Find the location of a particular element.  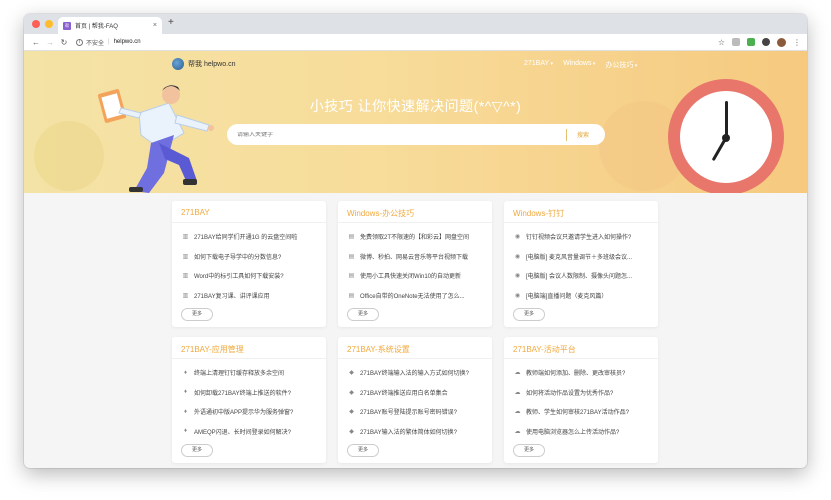

list-item: ♦ 终端上清理钉钉缓存释放多余空间 is located at coordinates (249, 373).